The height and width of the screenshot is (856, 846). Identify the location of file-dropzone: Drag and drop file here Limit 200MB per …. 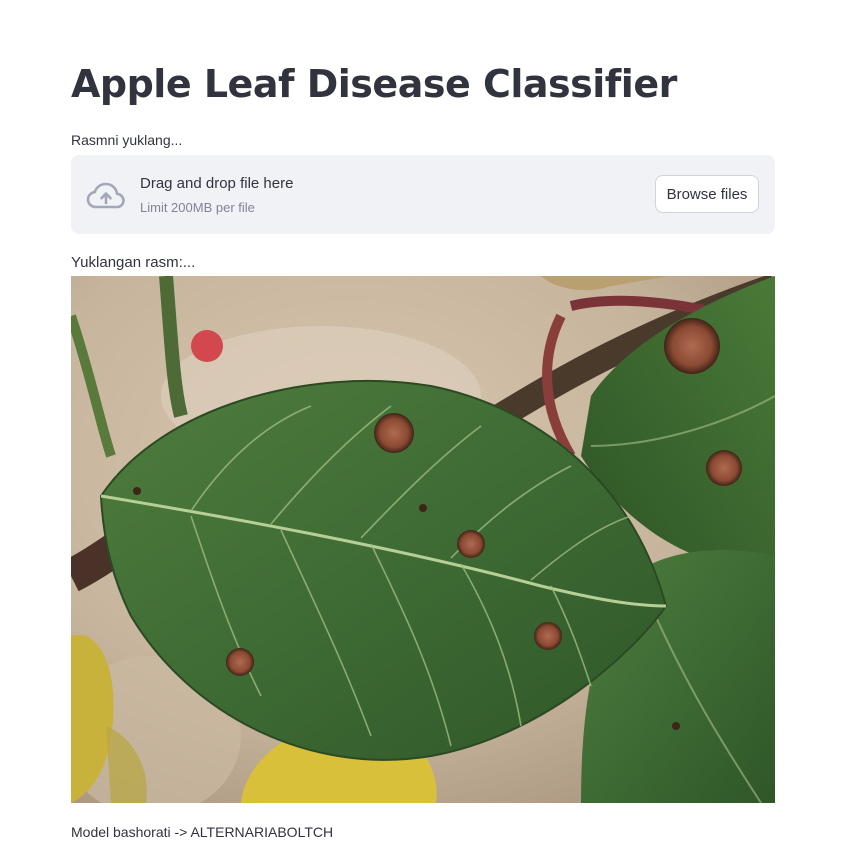
(423, 194).